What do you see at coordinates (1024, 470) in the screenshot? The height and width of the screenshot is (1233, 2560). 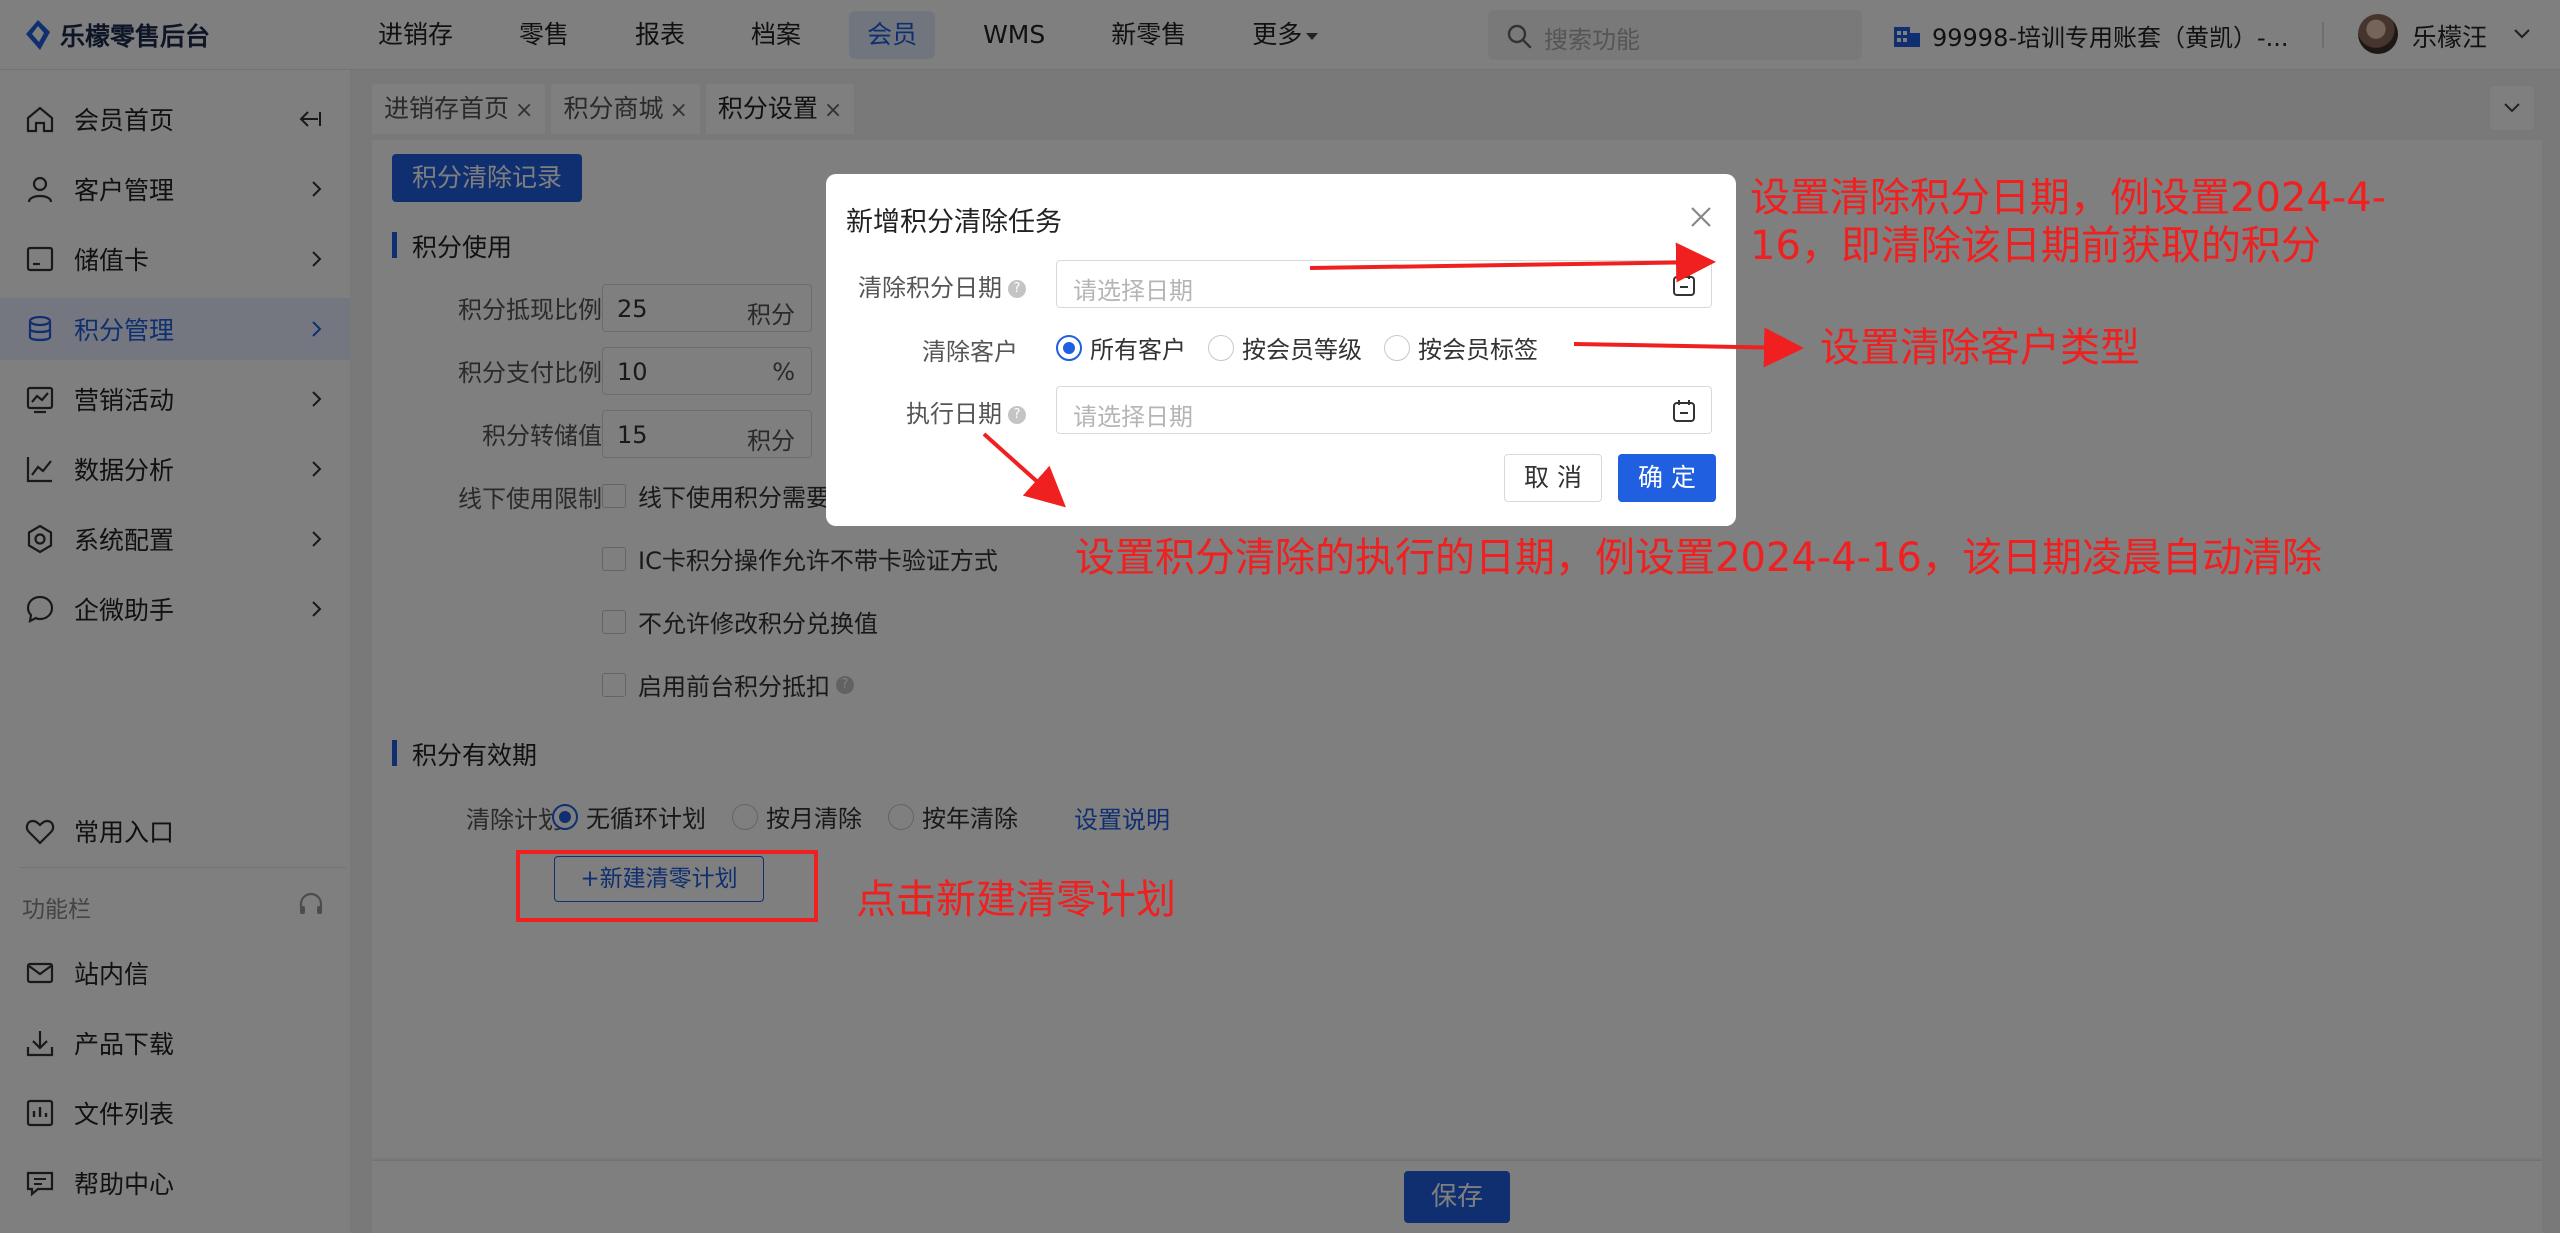 I see `arrow-exec-date` at bounding box center [1024, 470].